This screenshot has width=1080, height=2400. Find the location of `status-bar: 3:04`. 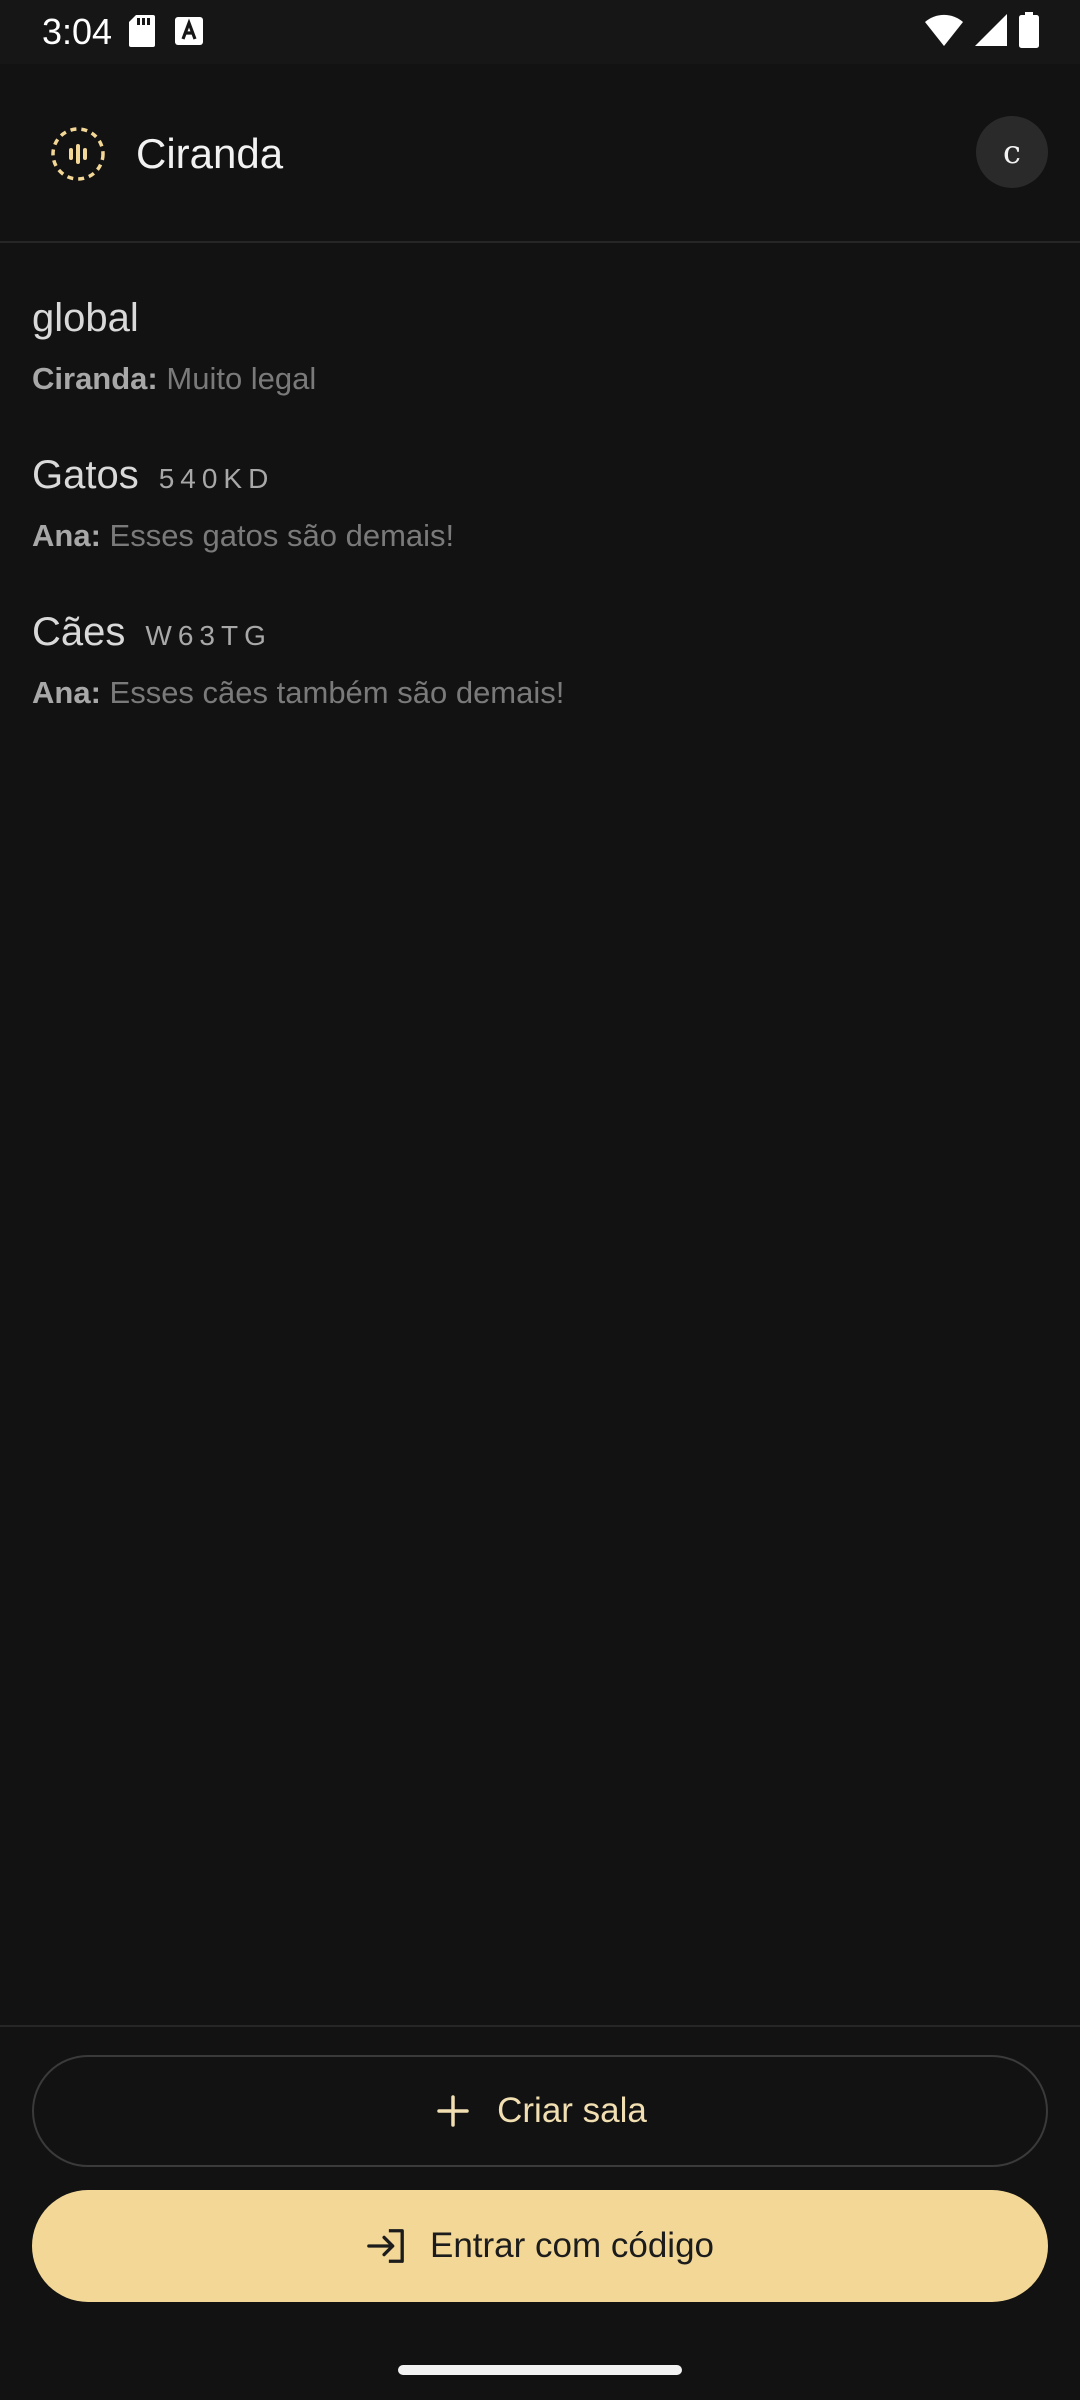

status-bar: 3:04 is located at coordinates (540, 32).